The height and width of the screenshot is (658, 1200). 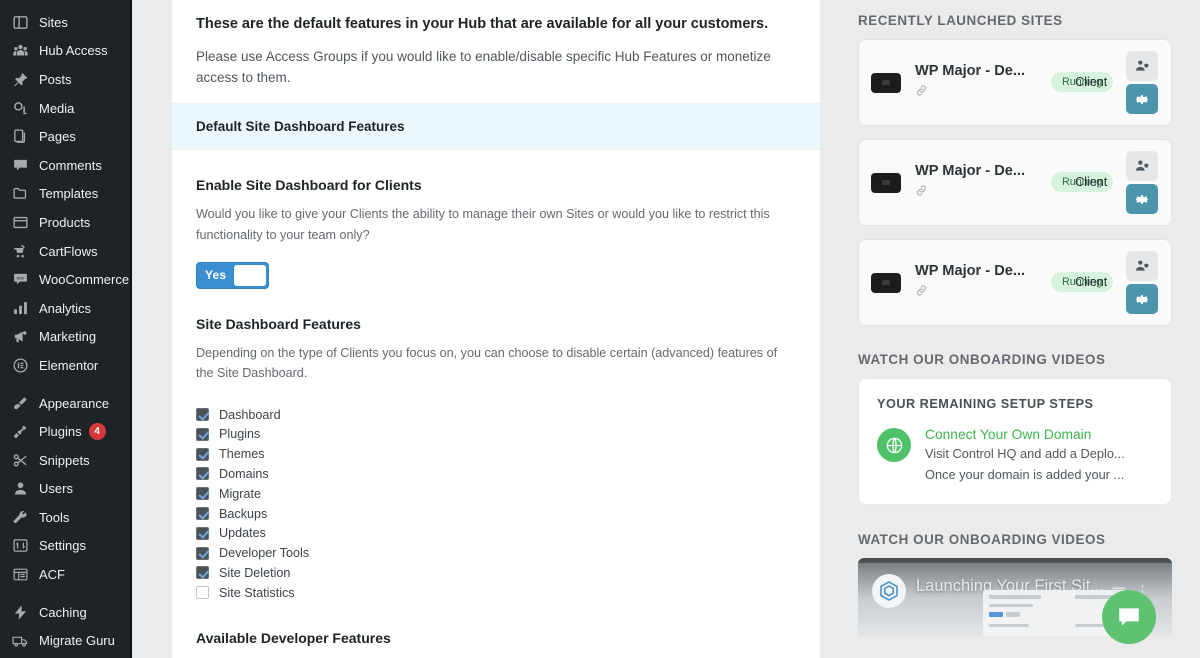 I want to click on sidebar-item-templates: Templates, so click(x=66, y=194).